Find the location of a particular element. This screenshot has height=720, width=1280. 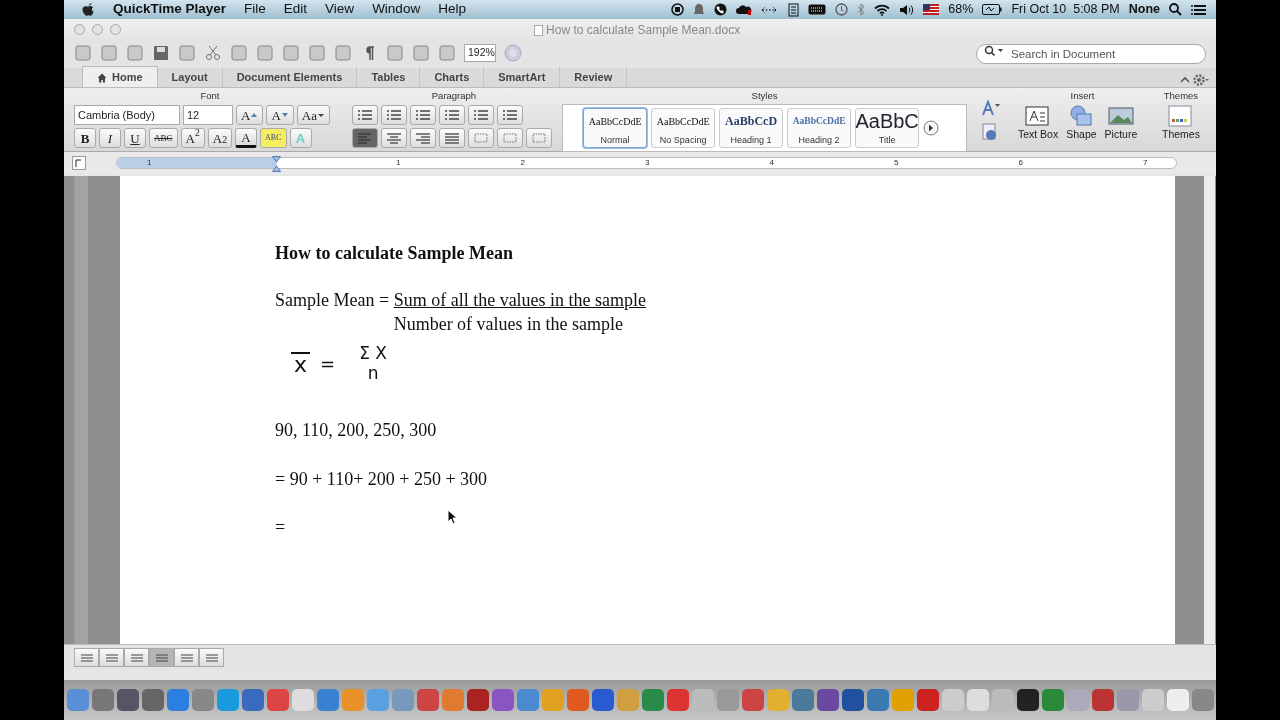

group-title: Paragraph is located at coordinates (454, 96).